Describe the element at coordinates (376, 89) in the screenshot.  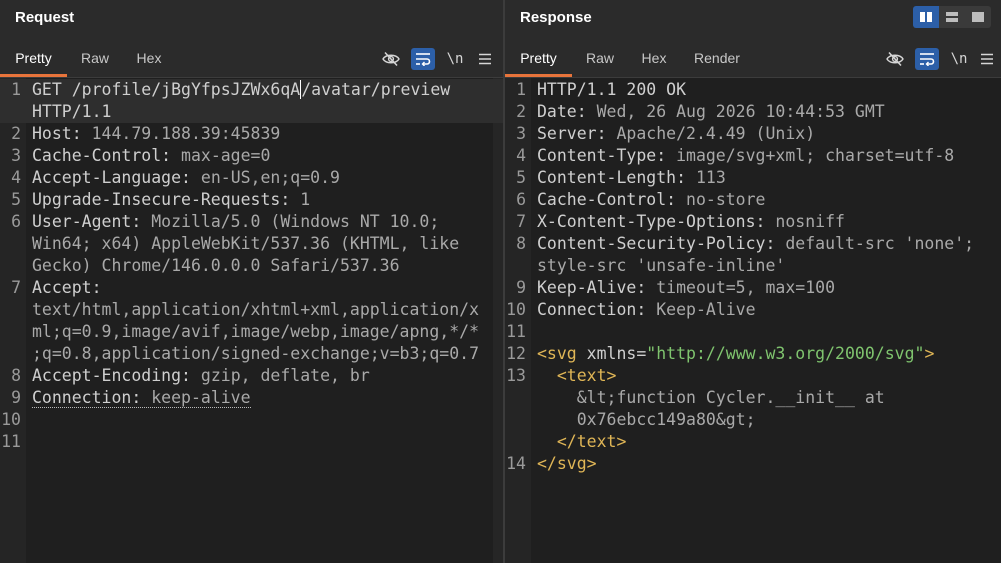
I see `request-line-path-end: /avatar/preview` at that location.